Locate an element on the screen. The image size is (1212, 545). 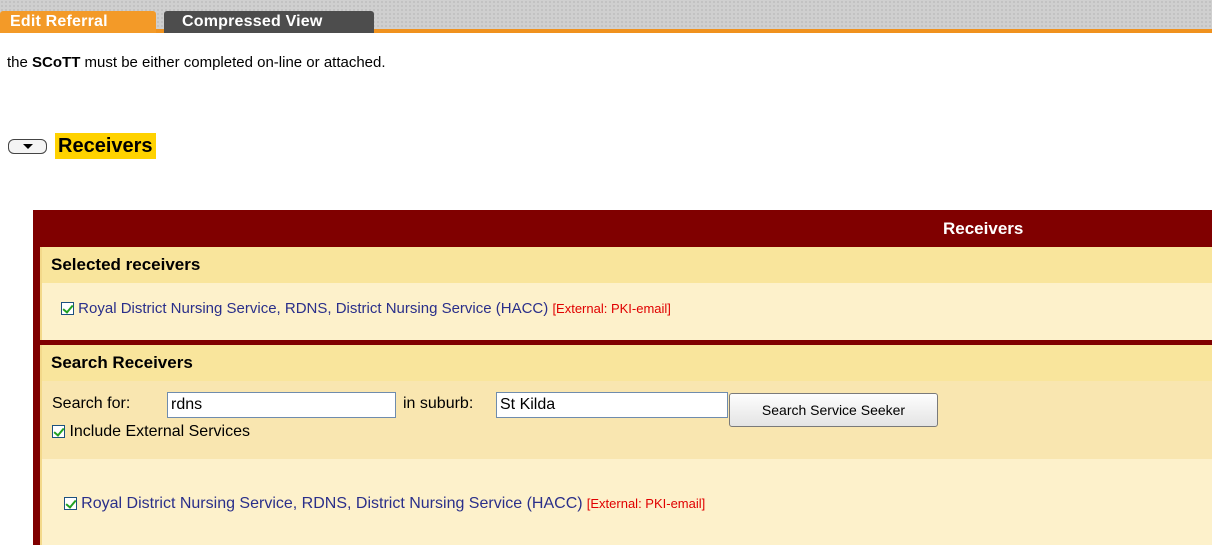
include-external-label: Include External Services is located at coordinates (159, 431).